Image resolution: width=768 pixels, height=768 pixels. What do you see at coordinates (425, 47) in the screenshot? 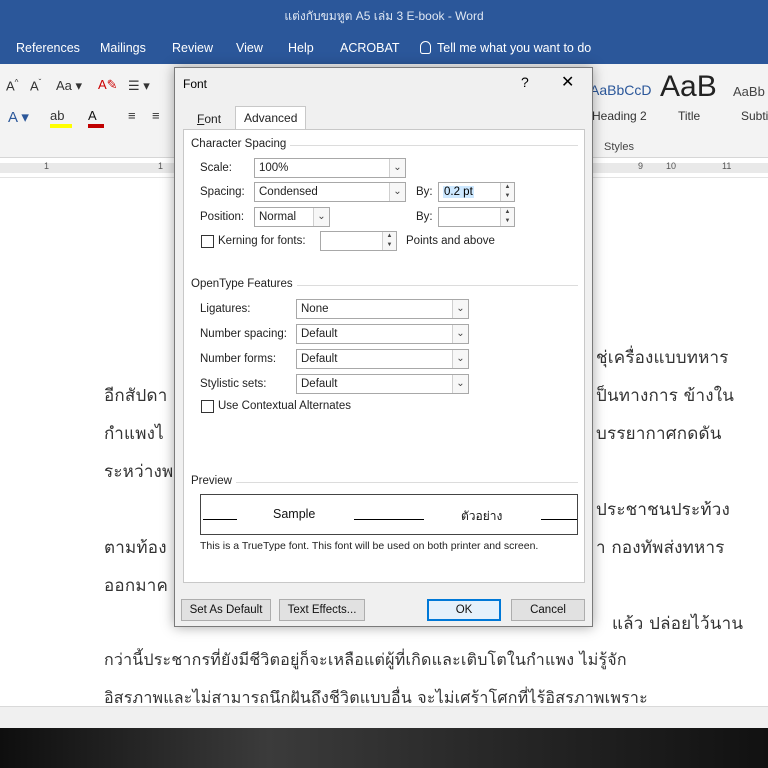
I see `lightbulb-icon` at bounding box center [425, 47].